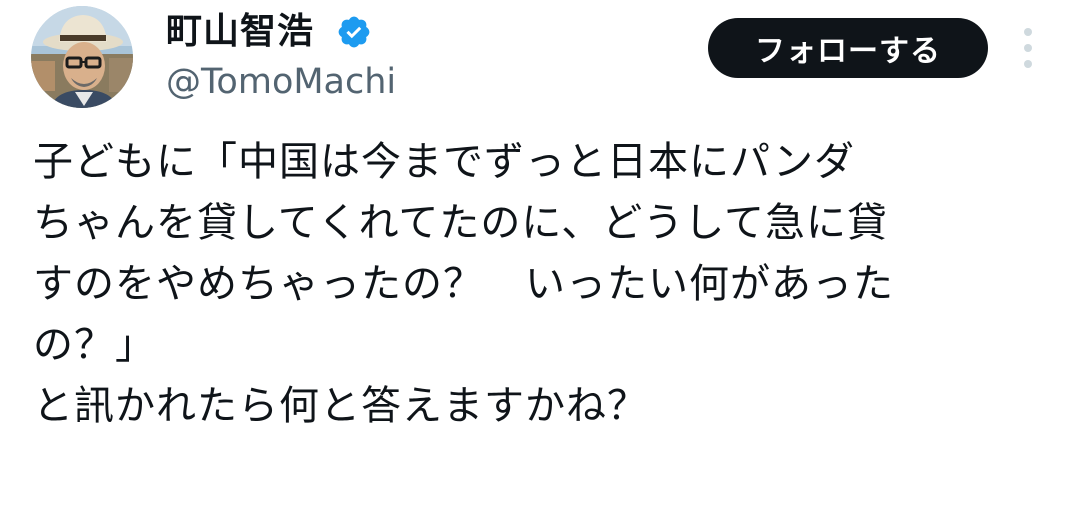 The height and width of the screenshot is (511, 1080). What do you see at coordinates (94, 345) in the screenshot?
I see `tweet-text-line: の？」` at bounding box center [94, 345].